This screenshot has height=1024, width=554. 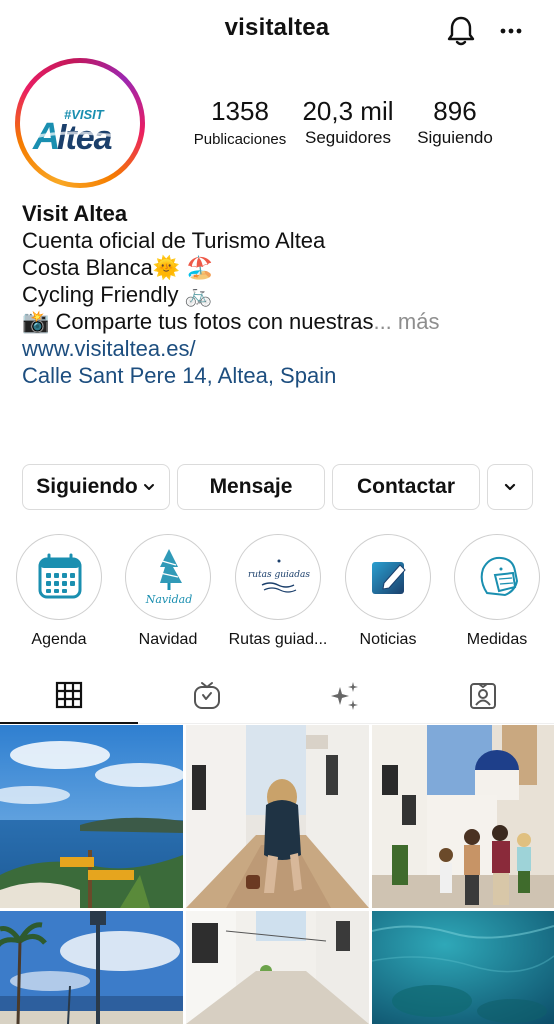 What do you see at coordinates (169, 599) in the screenshot?
I see `highlight-inner-text: Navidad` at bounding box center [169, 599].